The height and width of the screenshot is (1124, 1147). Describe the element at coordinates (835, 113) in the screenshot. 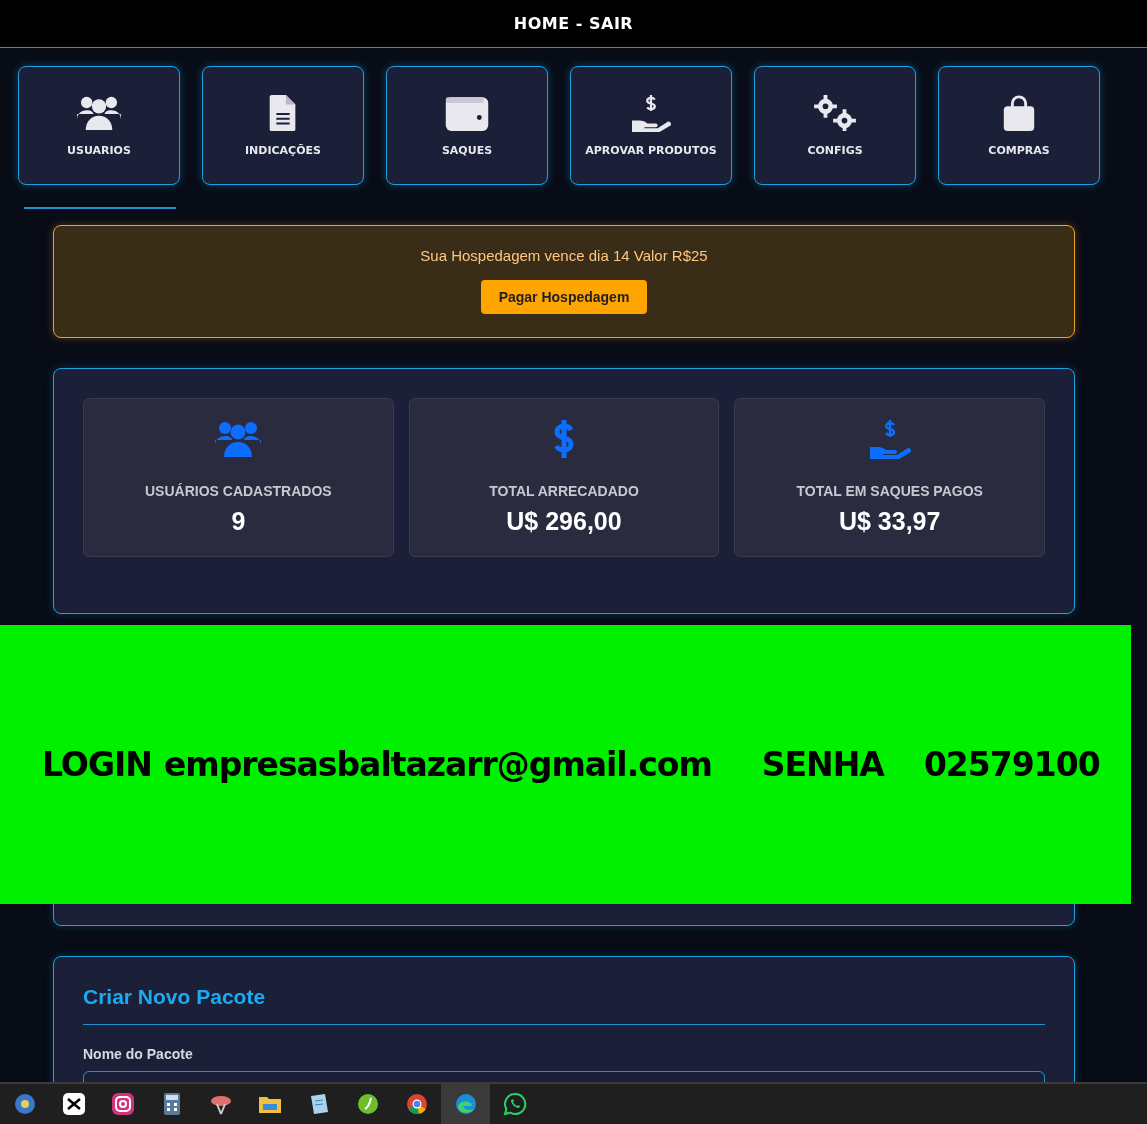

I see `gears-icon` at that location.